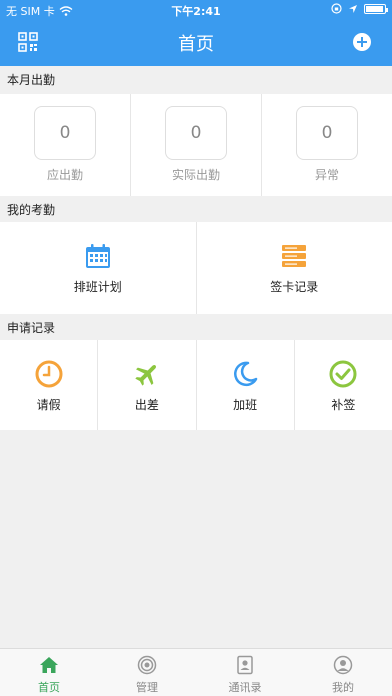  I want to click on tab-home: 首页, so click(49, 672).